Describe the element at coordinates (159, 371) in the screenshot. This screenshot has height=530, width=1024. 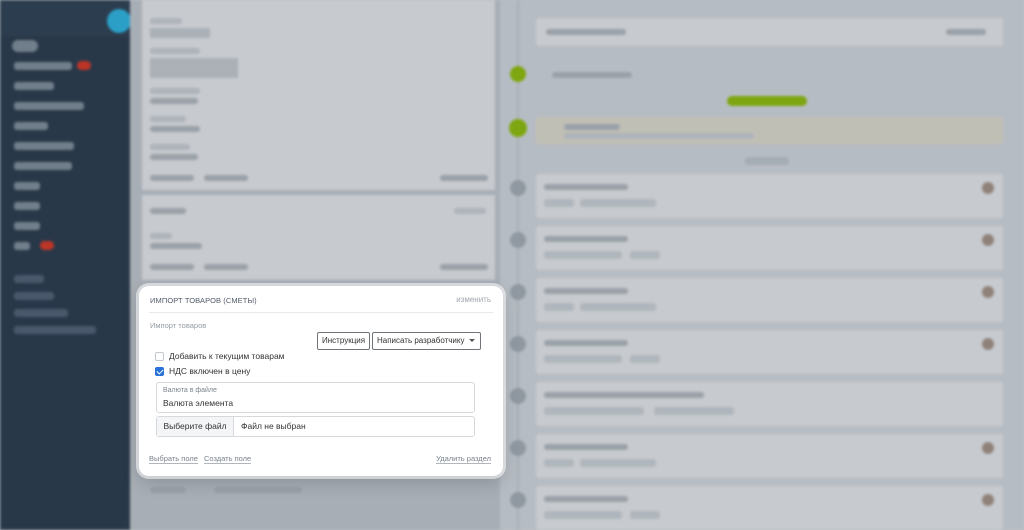
I see `vat-included-checkbox` at that location.